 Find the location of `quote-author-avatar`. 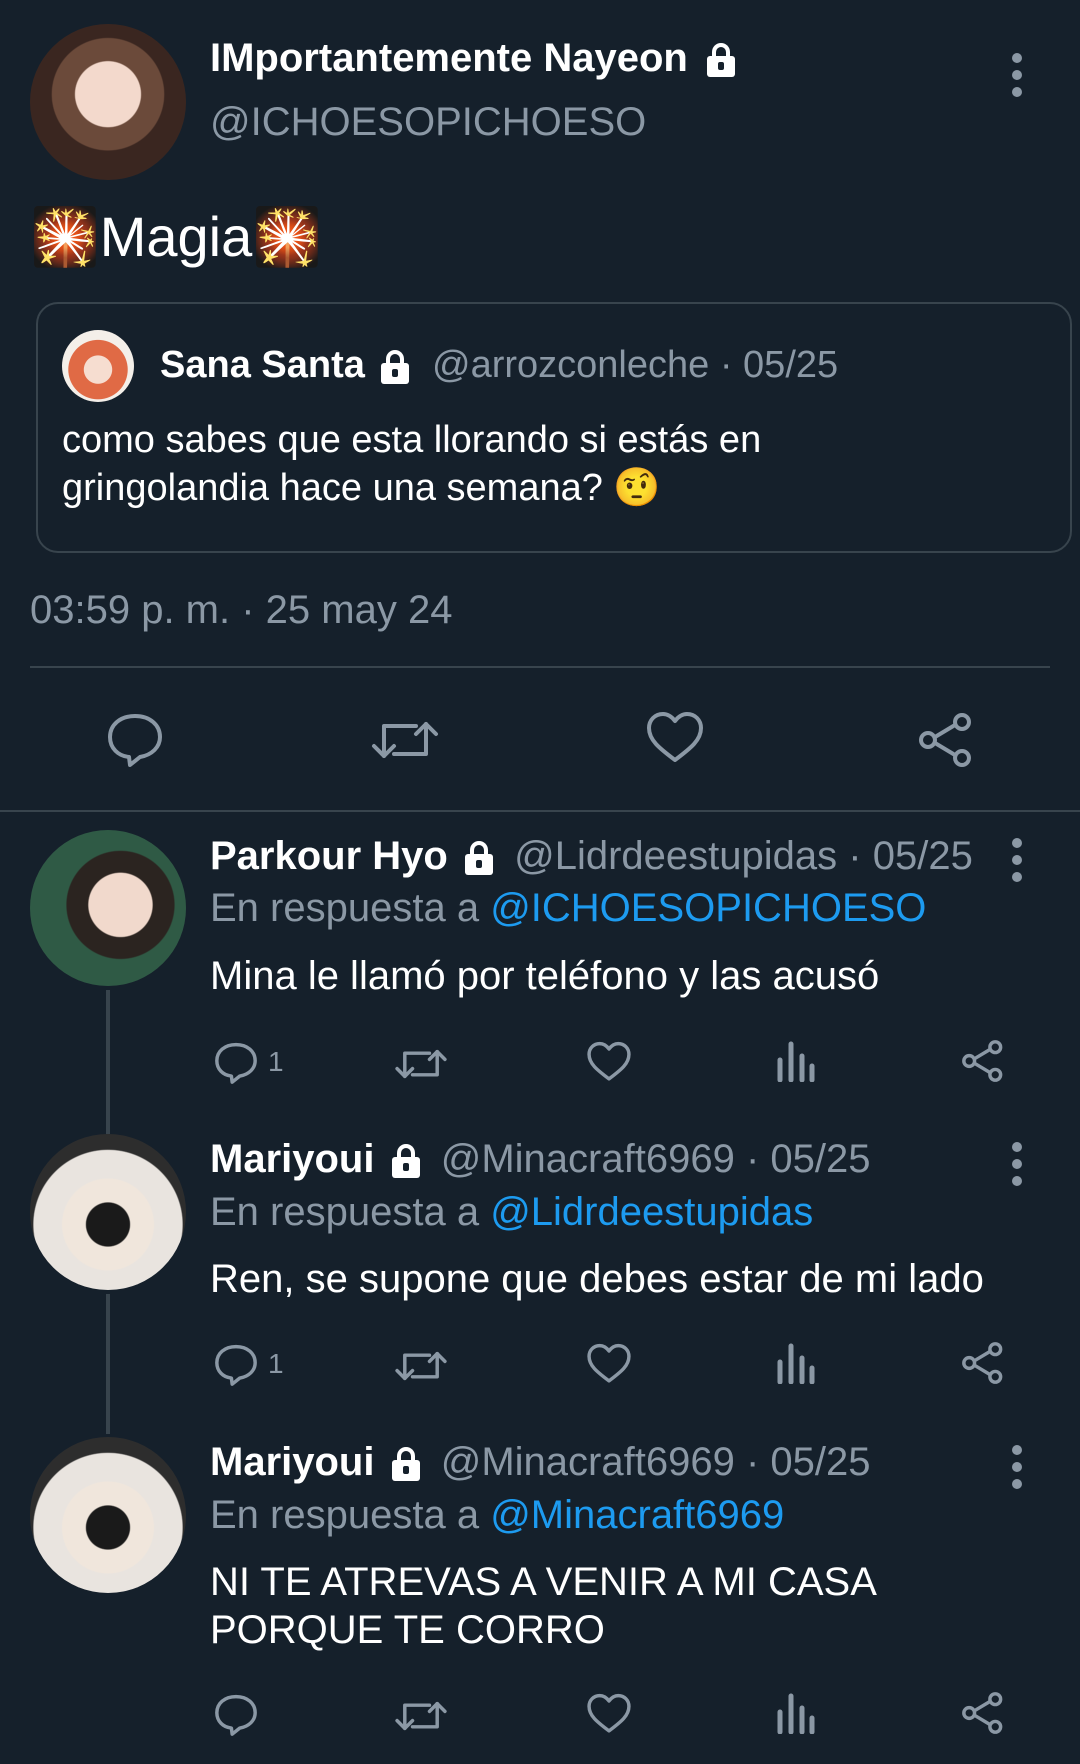

quote-author-avatar is located at coordinates (98, 366).